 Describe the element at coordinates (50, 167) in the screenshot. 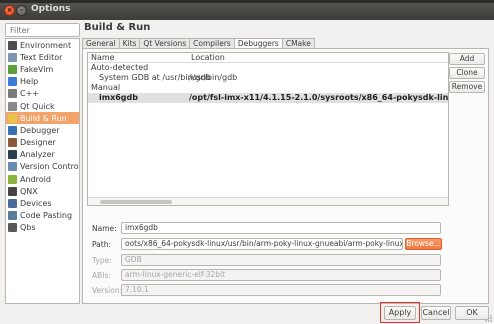

I see `sidebar-item-label: Version Control` at that location.